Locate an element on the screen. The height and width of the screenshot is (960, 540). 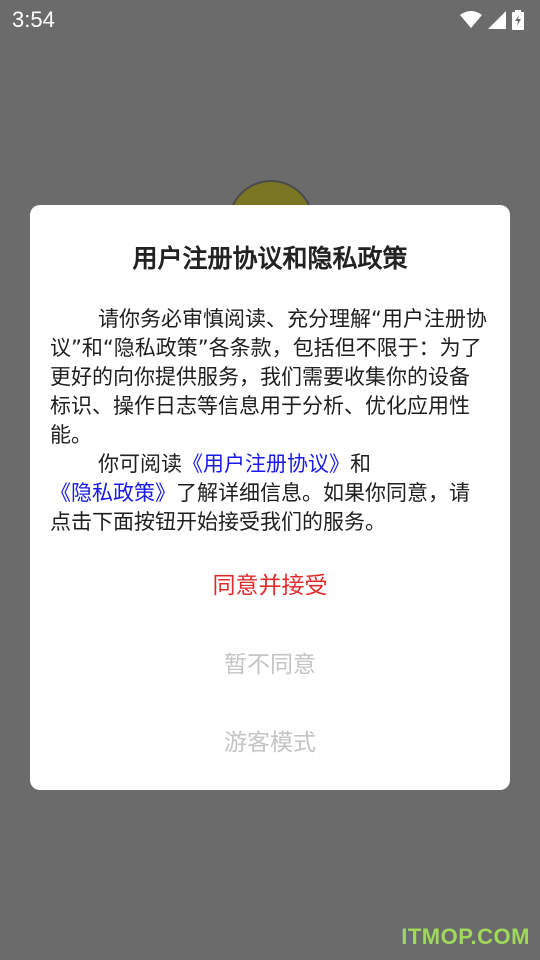
disagree-button: 暂不同意 is located at coordinates (270, 662).